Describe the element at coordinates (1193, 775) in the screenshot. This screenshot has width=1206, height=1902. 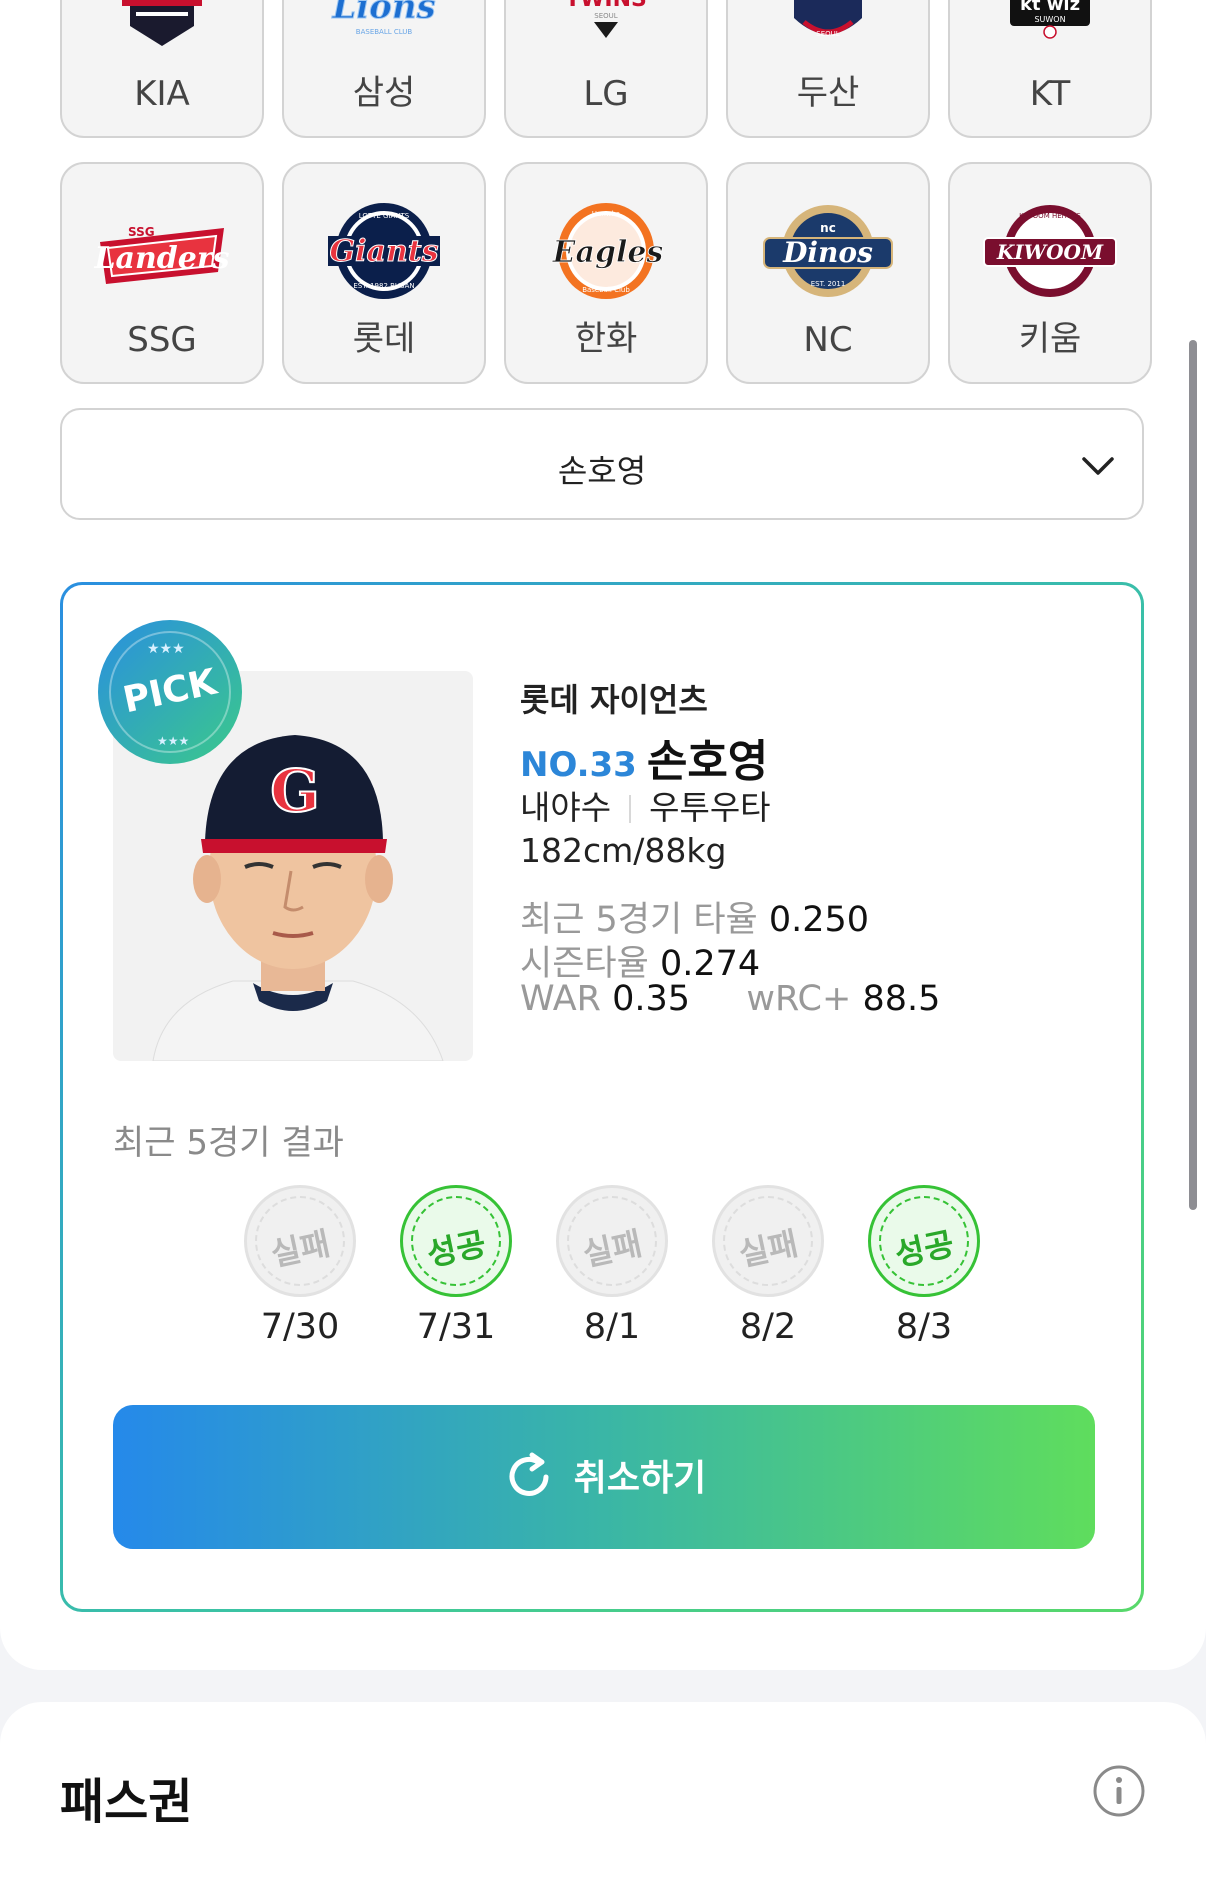
I see `scrollbar` at that location.